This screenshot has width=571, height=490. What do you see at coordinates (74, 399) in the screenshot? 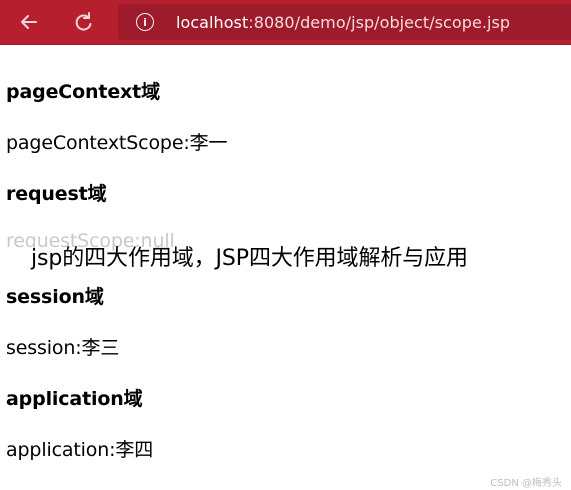
I see `application-heading: application域` at bounding box center [74, 399].